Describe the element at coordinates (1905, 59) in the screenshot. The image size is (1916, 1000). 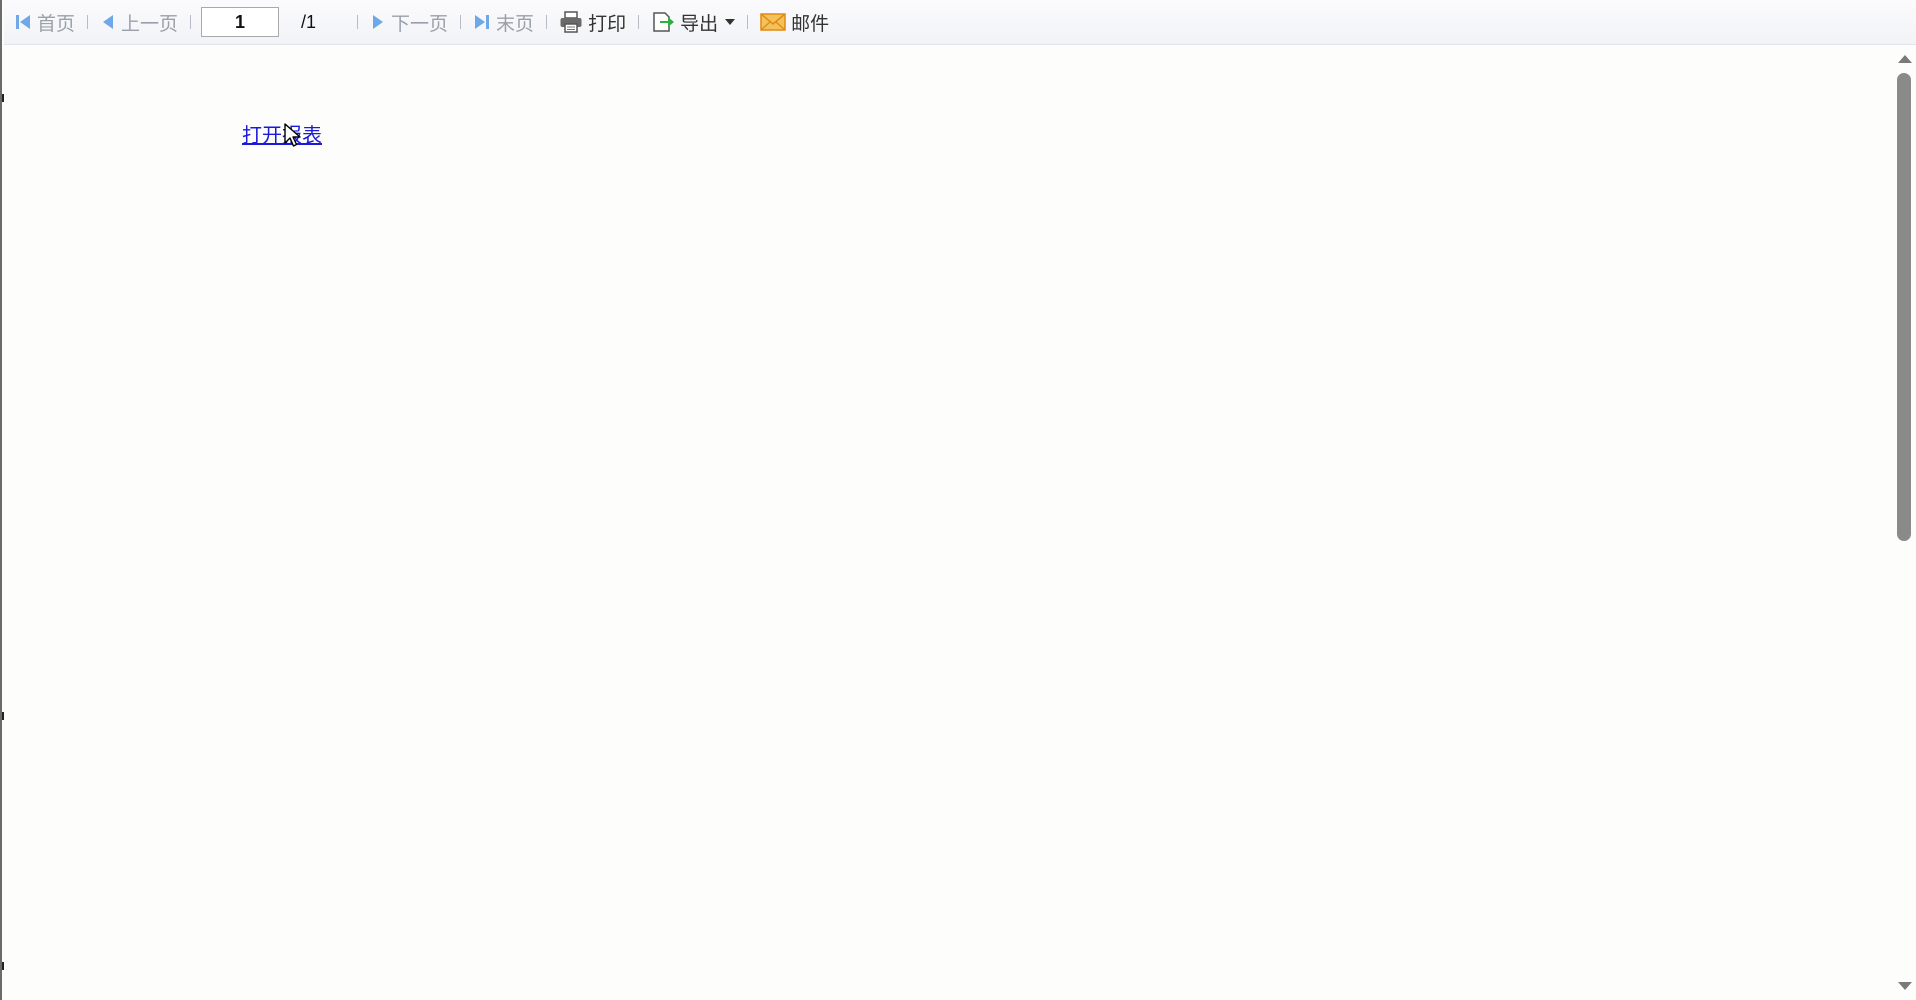
I see `scroll-up-arrow-icon` at that location.